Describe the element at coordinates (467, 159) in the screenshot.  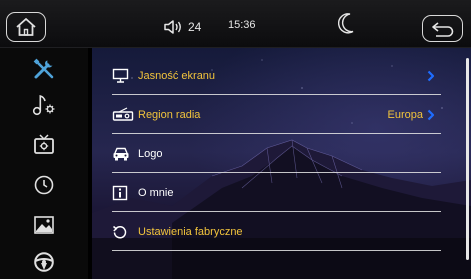
I see `scrollbar-thumb` at that location.